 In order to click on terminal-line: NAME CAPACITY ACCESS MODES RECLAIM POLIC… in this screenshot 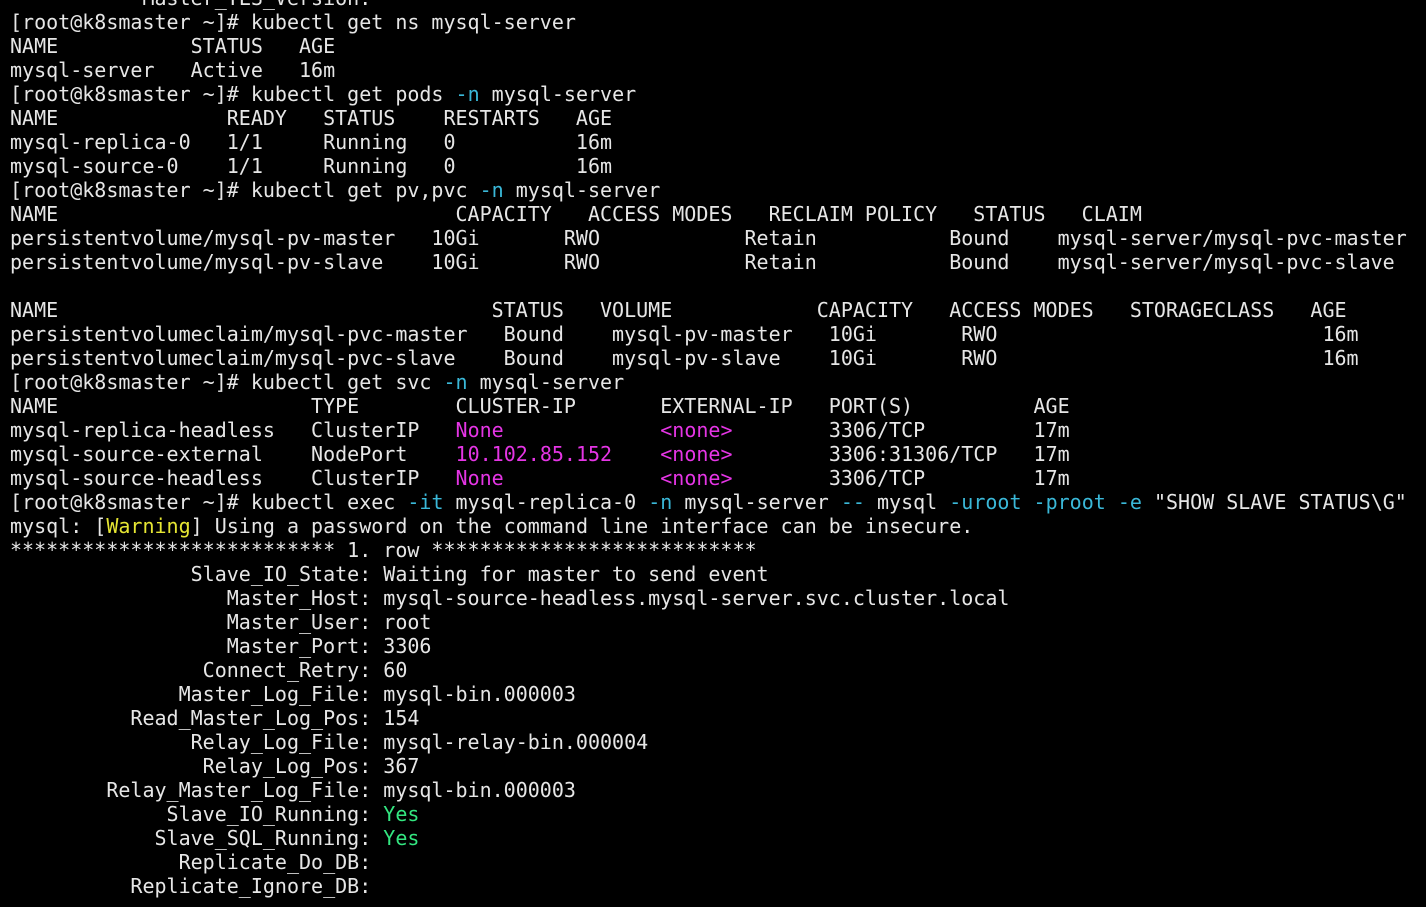, I will do `click(718, 214)`.